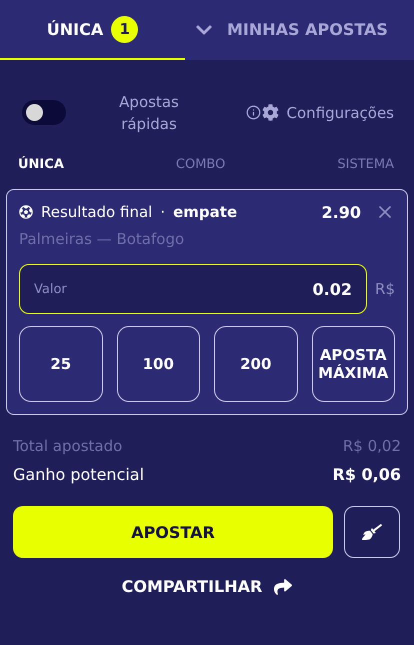 The image size is (414, 645). I want to click on bet-type-tab: COMBO, so click(201, 173).